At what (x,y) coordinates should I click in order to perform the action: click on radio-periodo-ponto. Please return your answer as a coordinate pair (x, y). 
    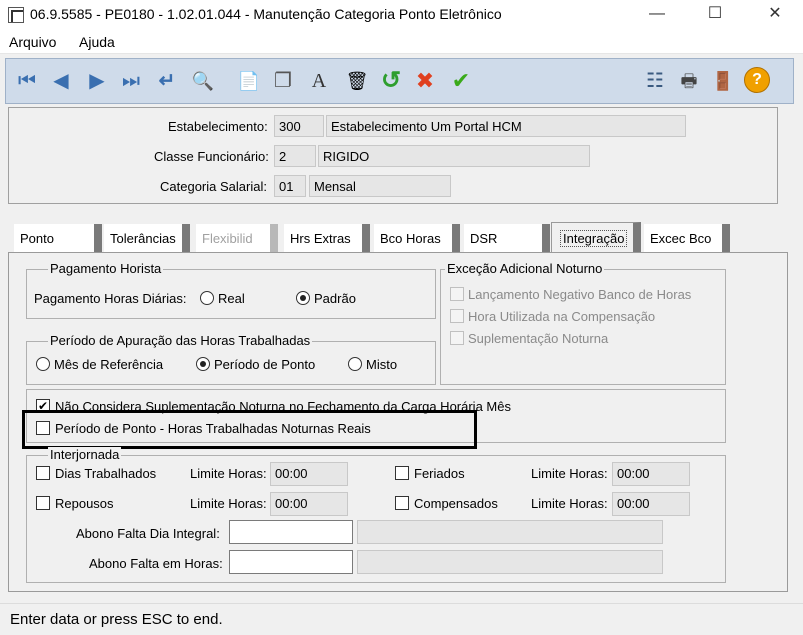
    Looking at the image, I should click on (203, 364).